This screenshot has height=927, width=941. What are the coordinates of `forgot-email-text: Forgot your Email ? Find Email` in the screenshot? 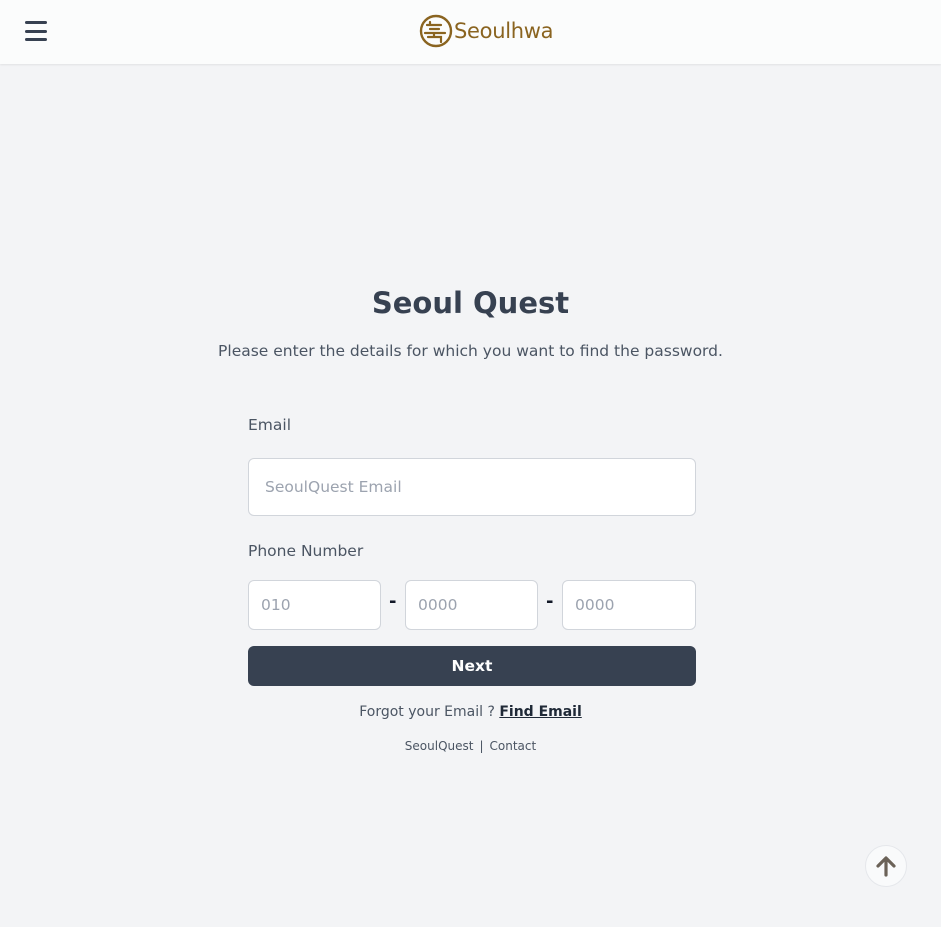 It's located at (470, 712).